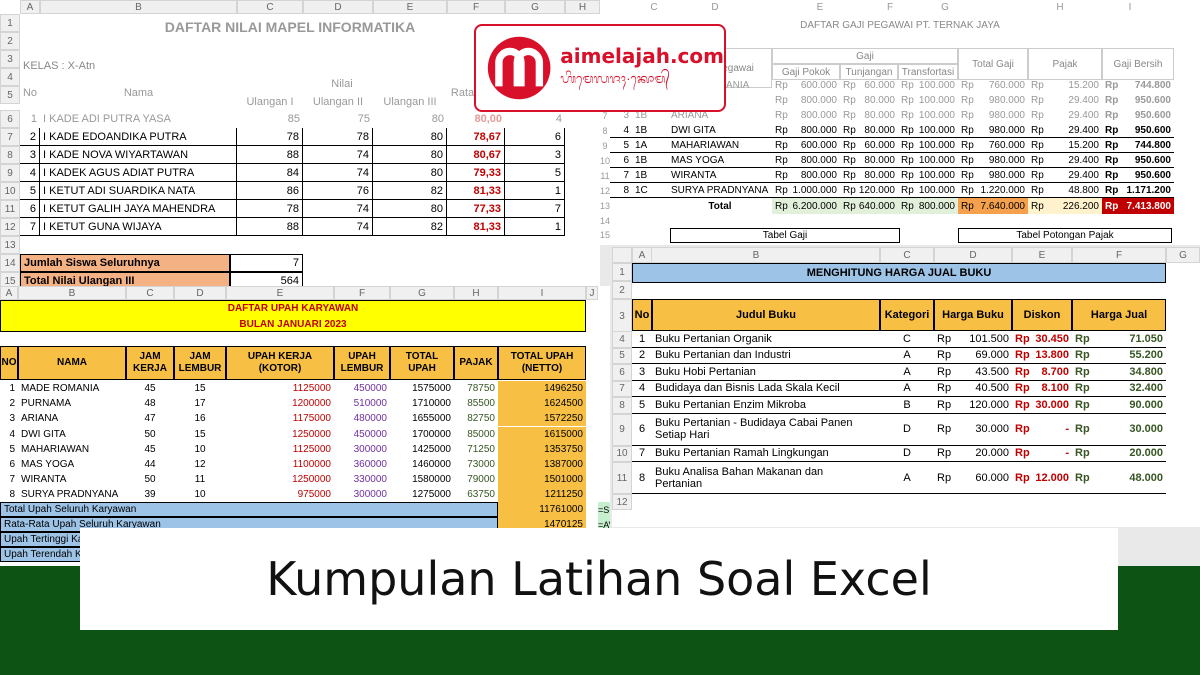 The height and width of the screenshot is (675, 1200). I want to click on row-nama: ARIANA, so click(40, 419).